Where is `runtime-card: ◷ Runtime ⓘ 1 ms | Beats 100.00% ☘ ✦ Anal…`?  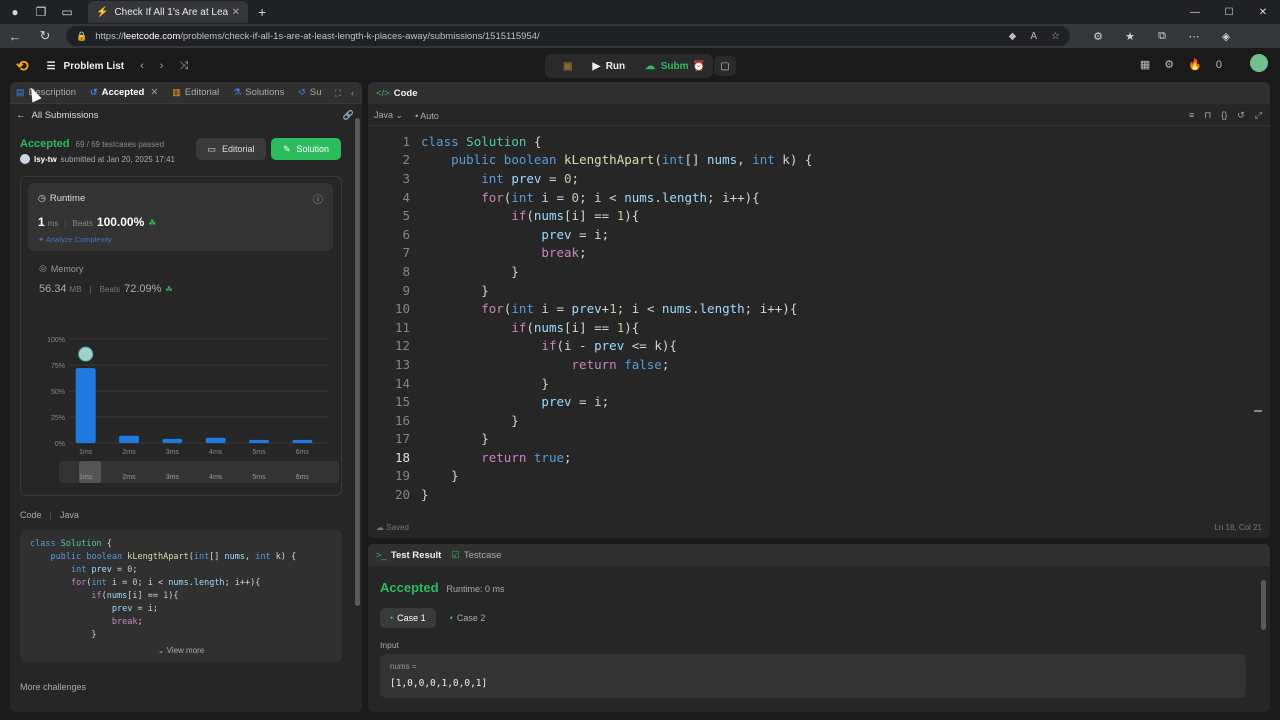
runtime-card: ◷ Runtime ⓘ 1 ms | Beats 100.00% ☘ ✦ Anal… is located at coordinates (180, 217).